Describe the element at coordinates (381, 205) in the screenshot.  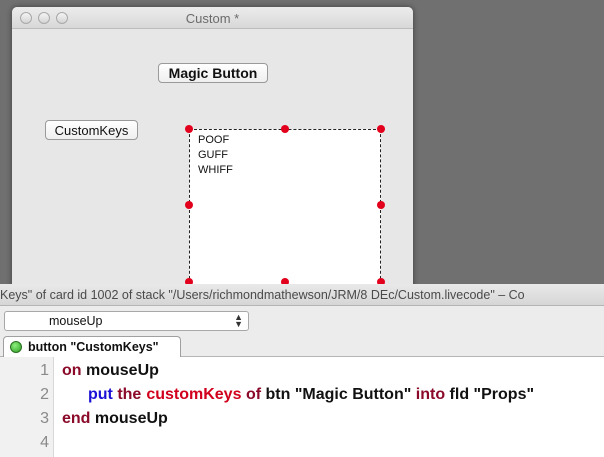
I see `resize-handle-middle-right` at that location.